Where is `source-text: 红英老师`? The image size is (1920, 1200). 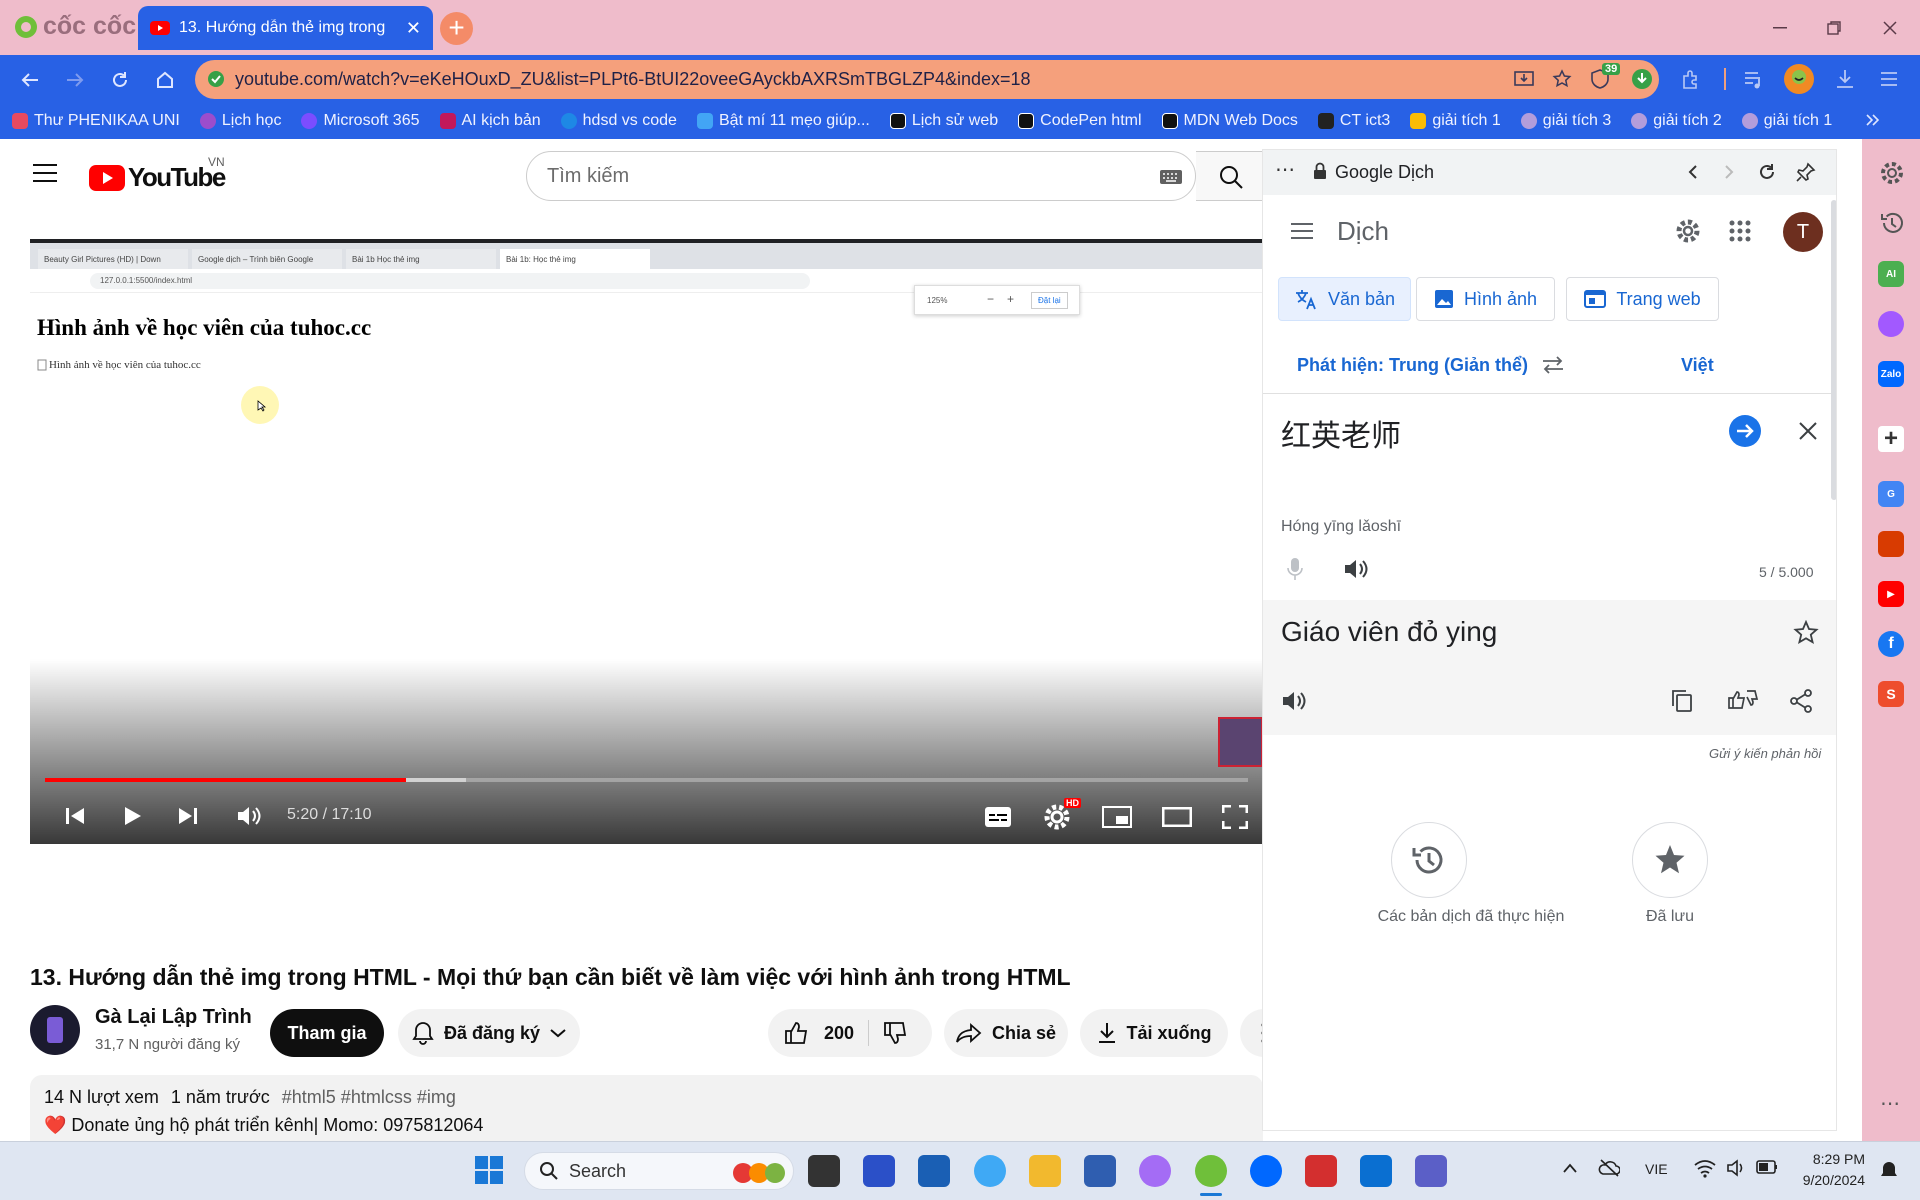
source-text: 红英老师 is located at coordinates (1341, 433).